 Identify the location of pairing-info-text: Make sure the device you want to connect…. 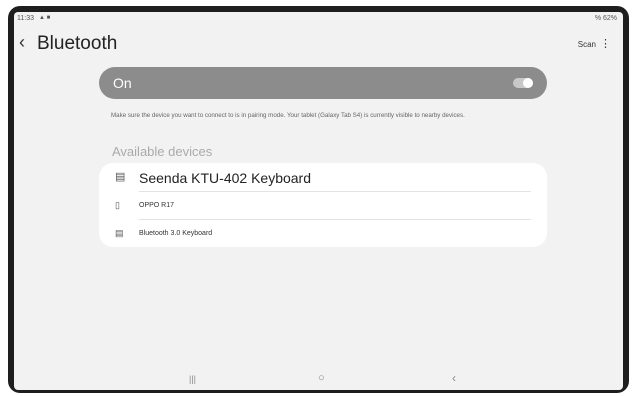
(288, 115).